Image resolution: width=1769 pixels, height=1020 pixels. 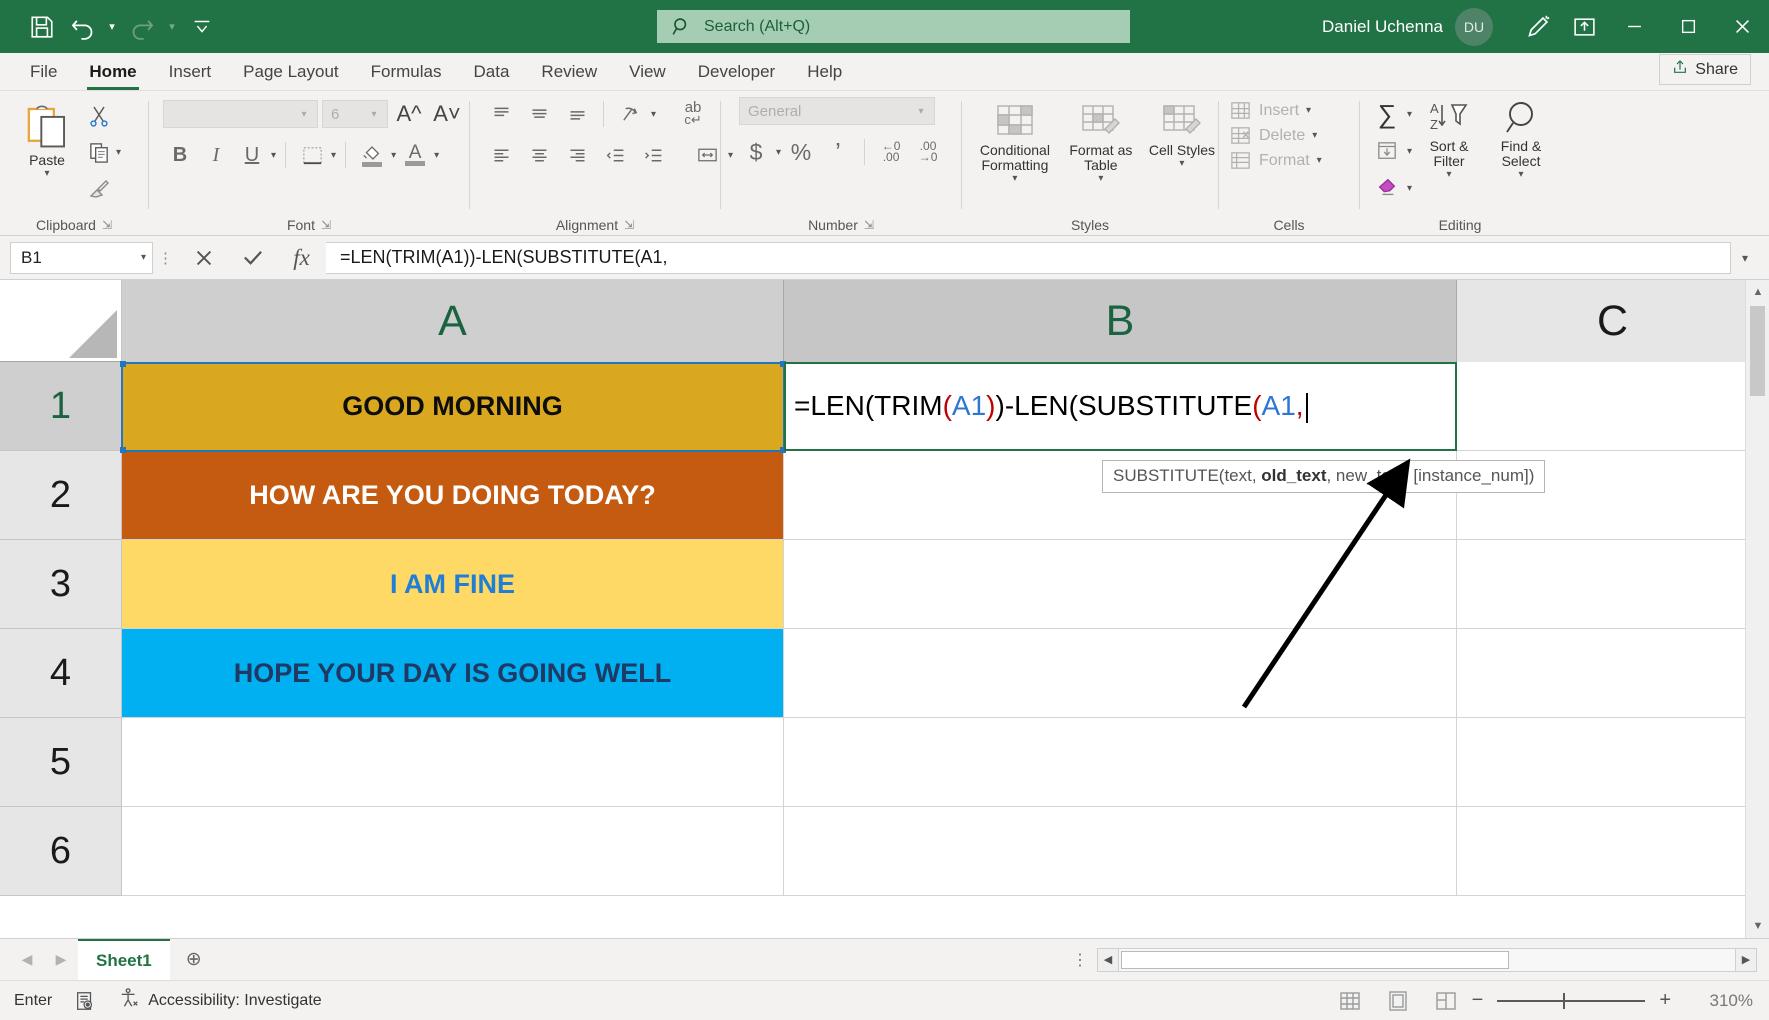 I want to click on cell-a3: I AM FINE, so click(x=453, y=584).